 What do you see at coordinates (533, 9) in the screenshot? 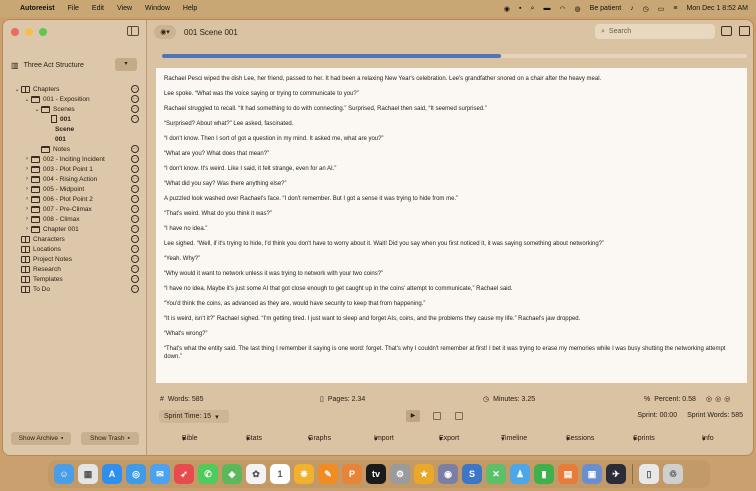
I see `search-menubar-icon: ⌕` at bounding box center [533, 9].